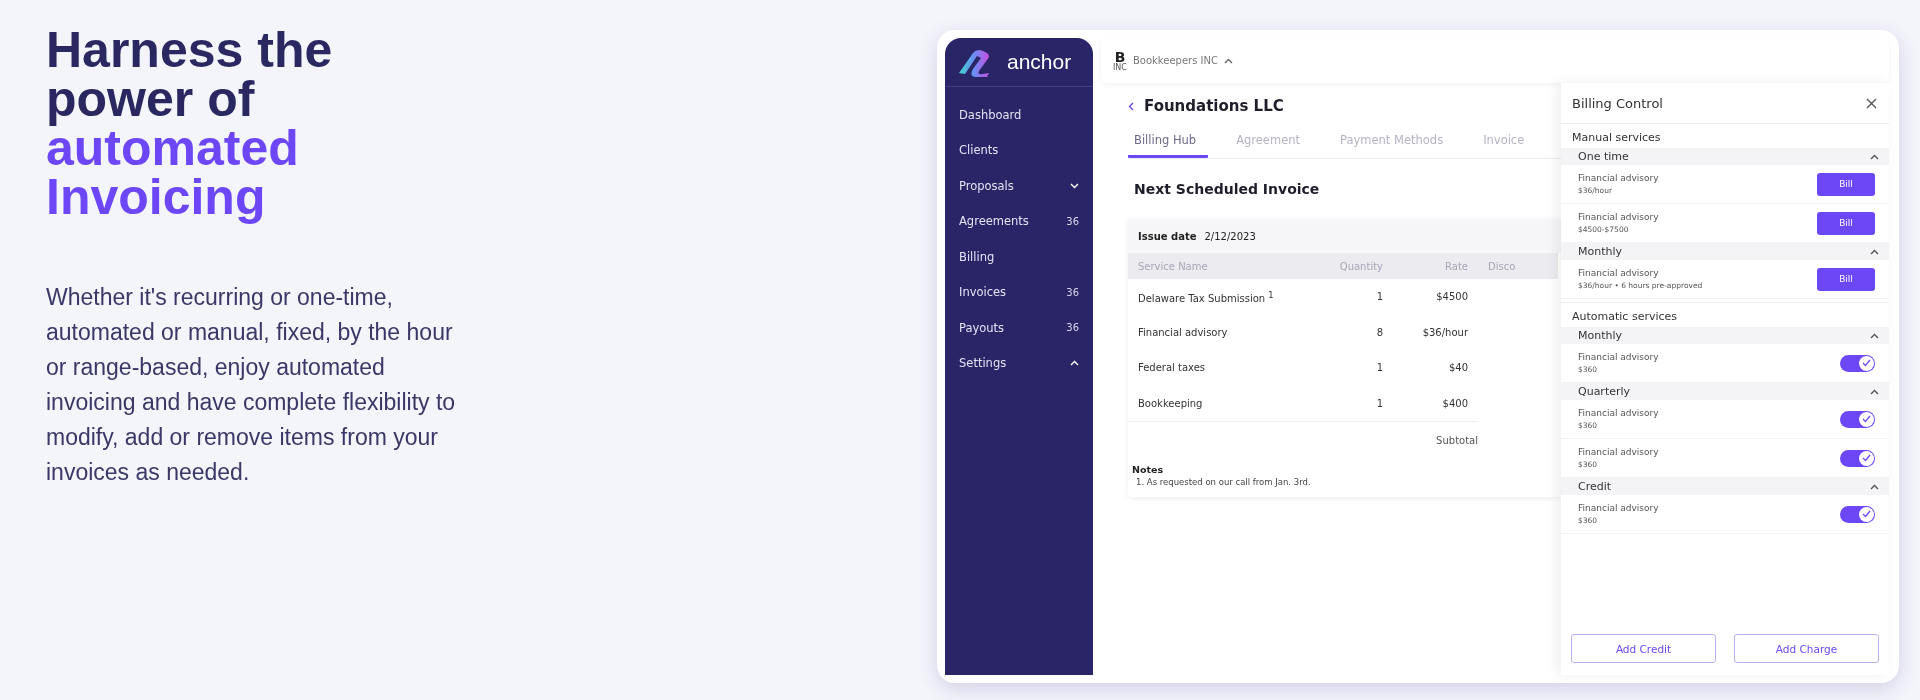 This screenshot has width=1920, height=700. What do you see at coordinates (1445, 332) in the screenshot?
I see `table-cell: $36/hour` at bounding box center [1445, 332].